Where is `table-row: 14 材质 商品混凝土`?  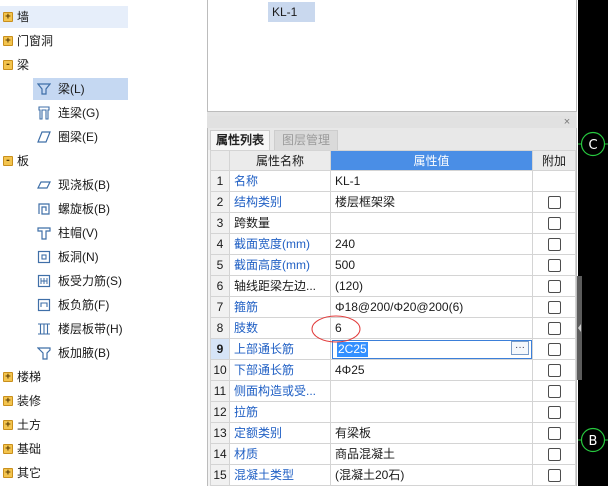 table-row: 14 材质 商品混凝土 is located at coordinates (393, 454).